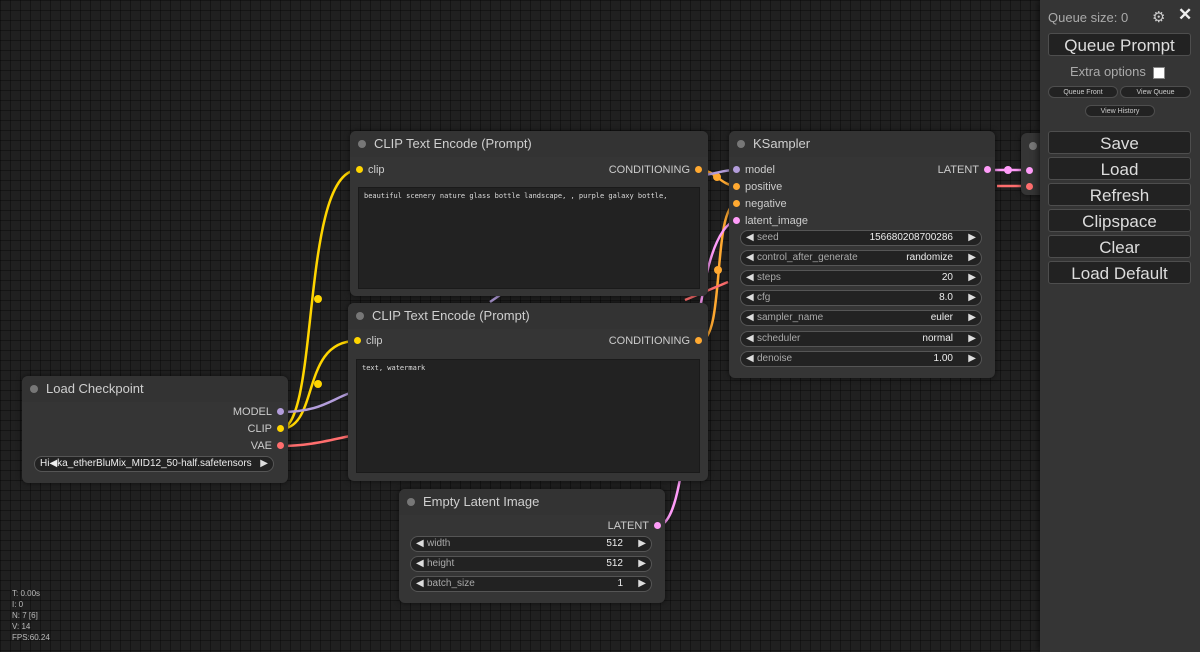 This screenshot has height=652, width=1200. What do you see at coordinates (531, 564) in the screenshot?
I see `widget-height: ◀ height 512 ▶` at bounding box center [531, 564].